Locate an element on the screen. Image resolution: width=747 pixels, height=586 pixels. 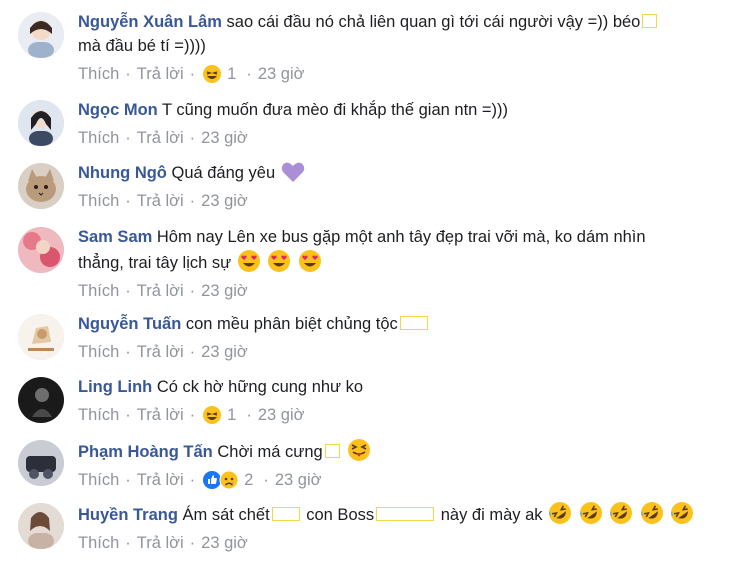
comment-author: Huyền Trang is located at coordinates (128, 515).